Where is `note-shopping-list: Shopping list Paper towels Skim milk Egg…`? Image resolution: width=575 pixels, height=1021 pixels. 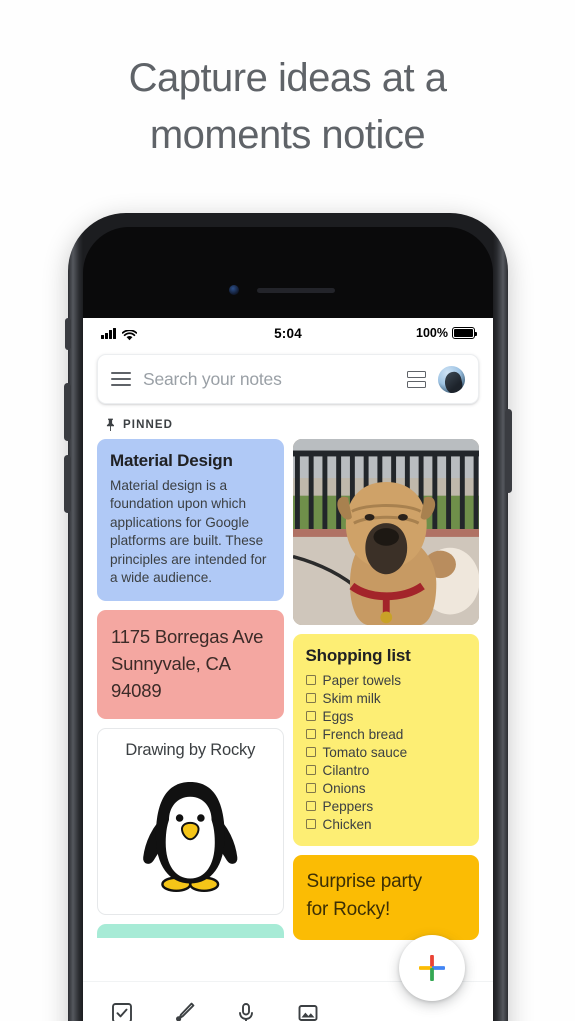
note-shopping-list: Shopping list Paper towels Skim milk Egg… is located at coordinates (385, 740).